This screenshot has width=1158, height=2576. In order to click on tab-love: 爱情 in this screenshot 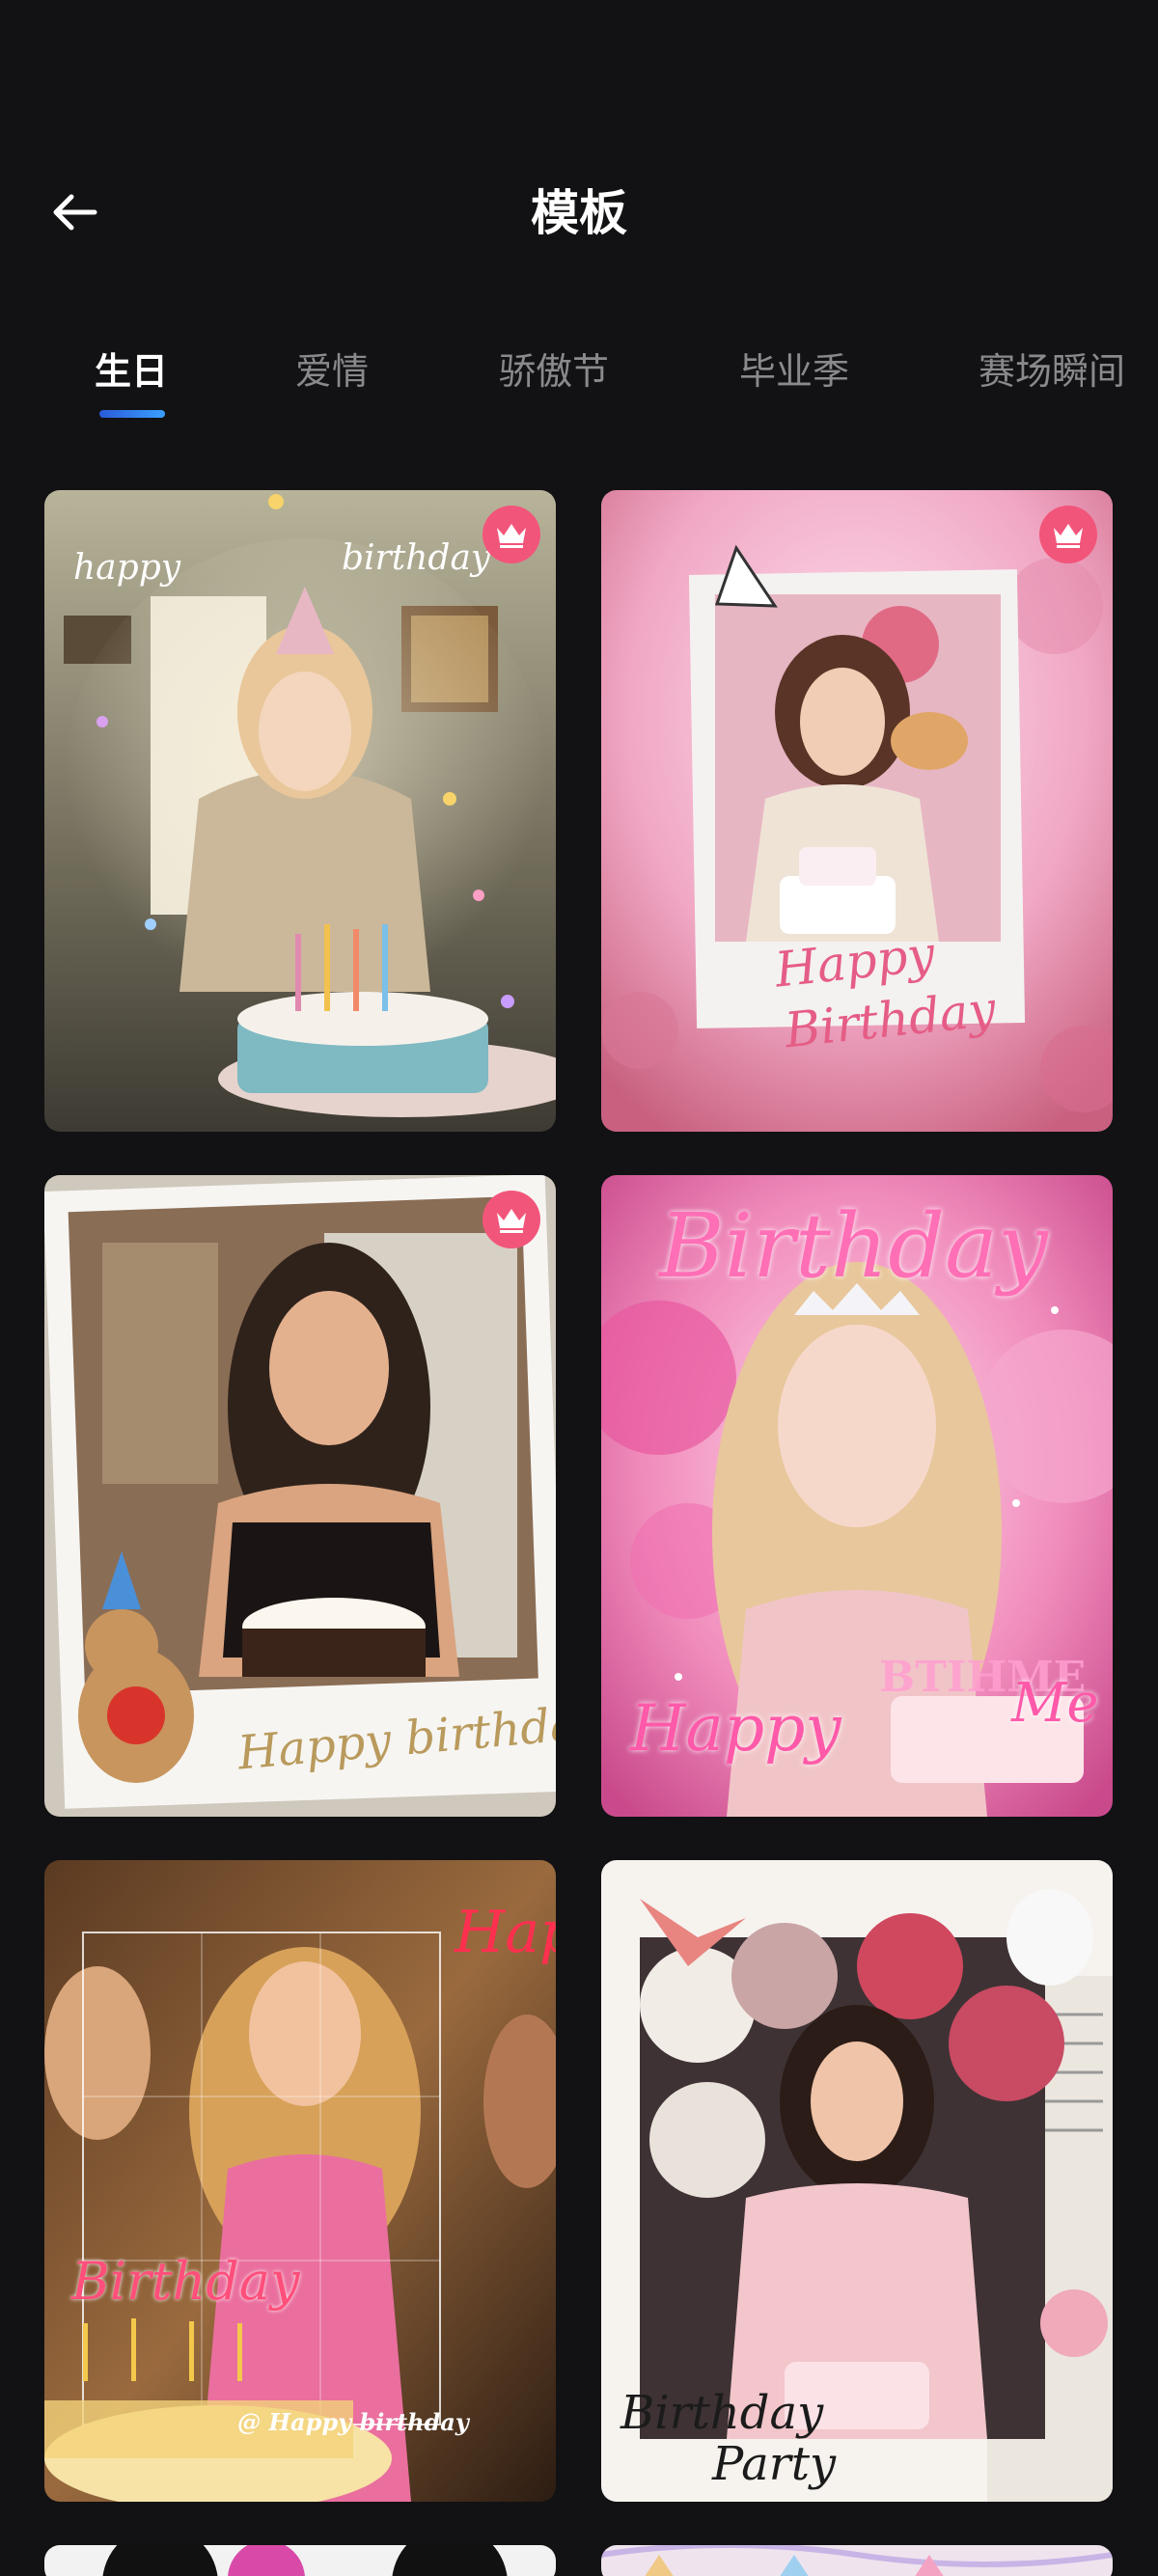, I will do `click(332, 372)`.